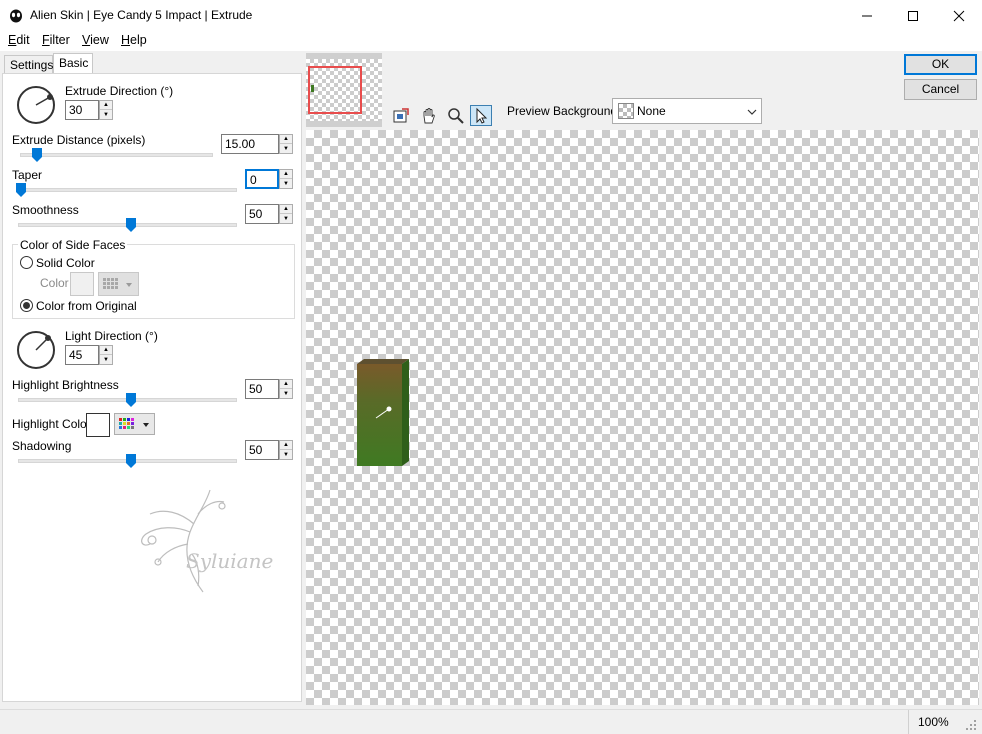  I want to click on status-divider, so click(908, 722).